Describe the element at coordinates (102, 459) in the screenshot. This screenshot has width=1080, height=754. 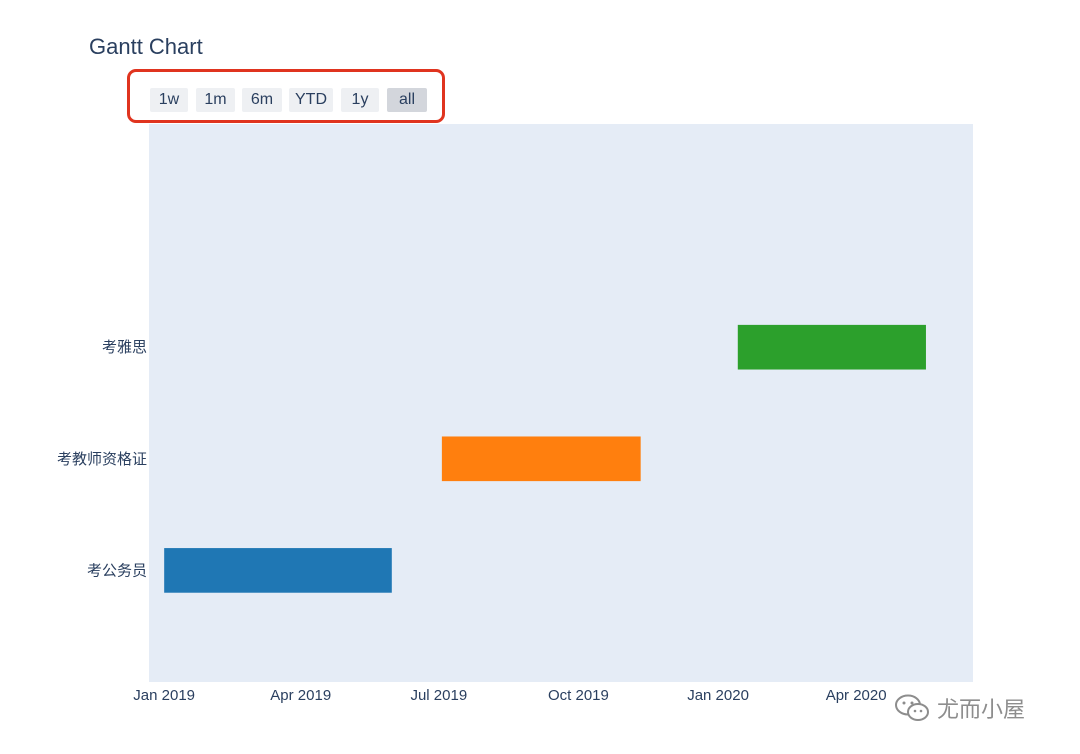
I see `y-tick-label: 考教师资格证` at that location.